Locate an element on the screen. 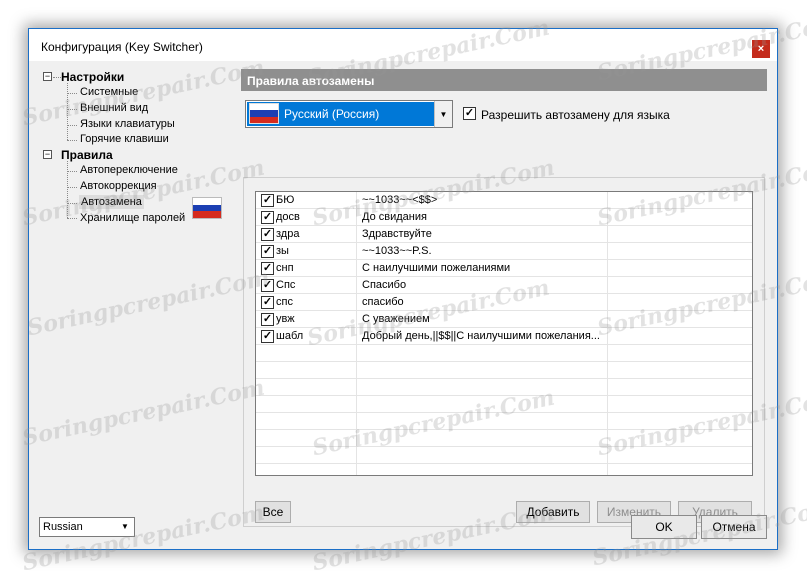 Image resolution: width=807 pixels, height=576 pixels. row-replacement: С наилучшими пожеланиями is located at coordinates (436, 268).